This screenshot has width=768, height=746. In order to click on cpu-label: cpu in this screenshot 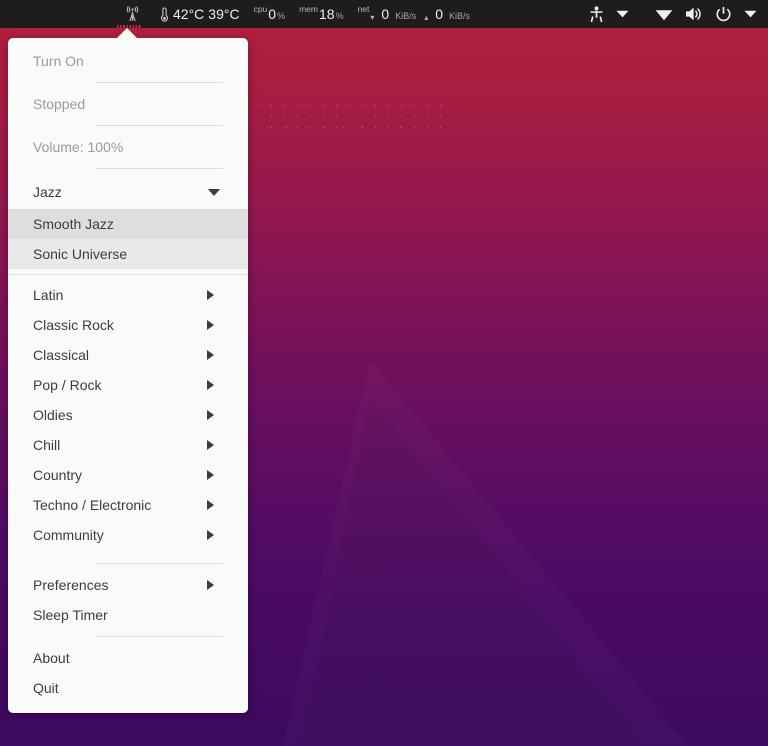, I will do `click(260, 9)`.